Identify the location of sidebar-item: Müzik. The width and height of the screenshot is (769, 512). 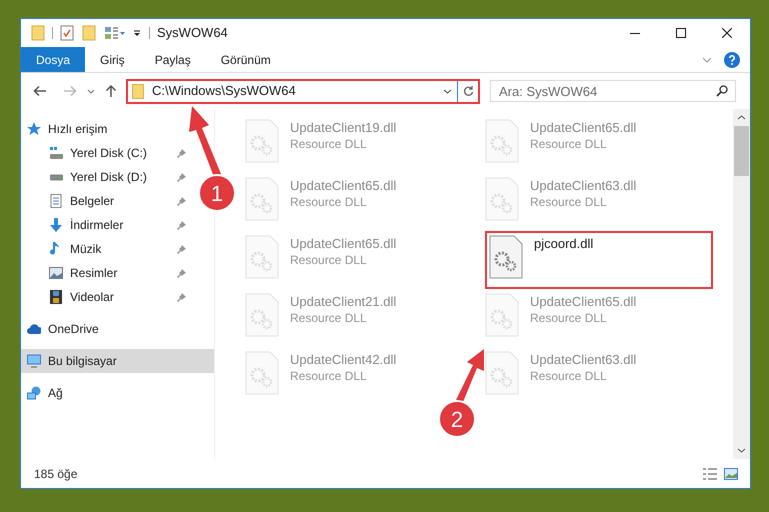
(106, 249).